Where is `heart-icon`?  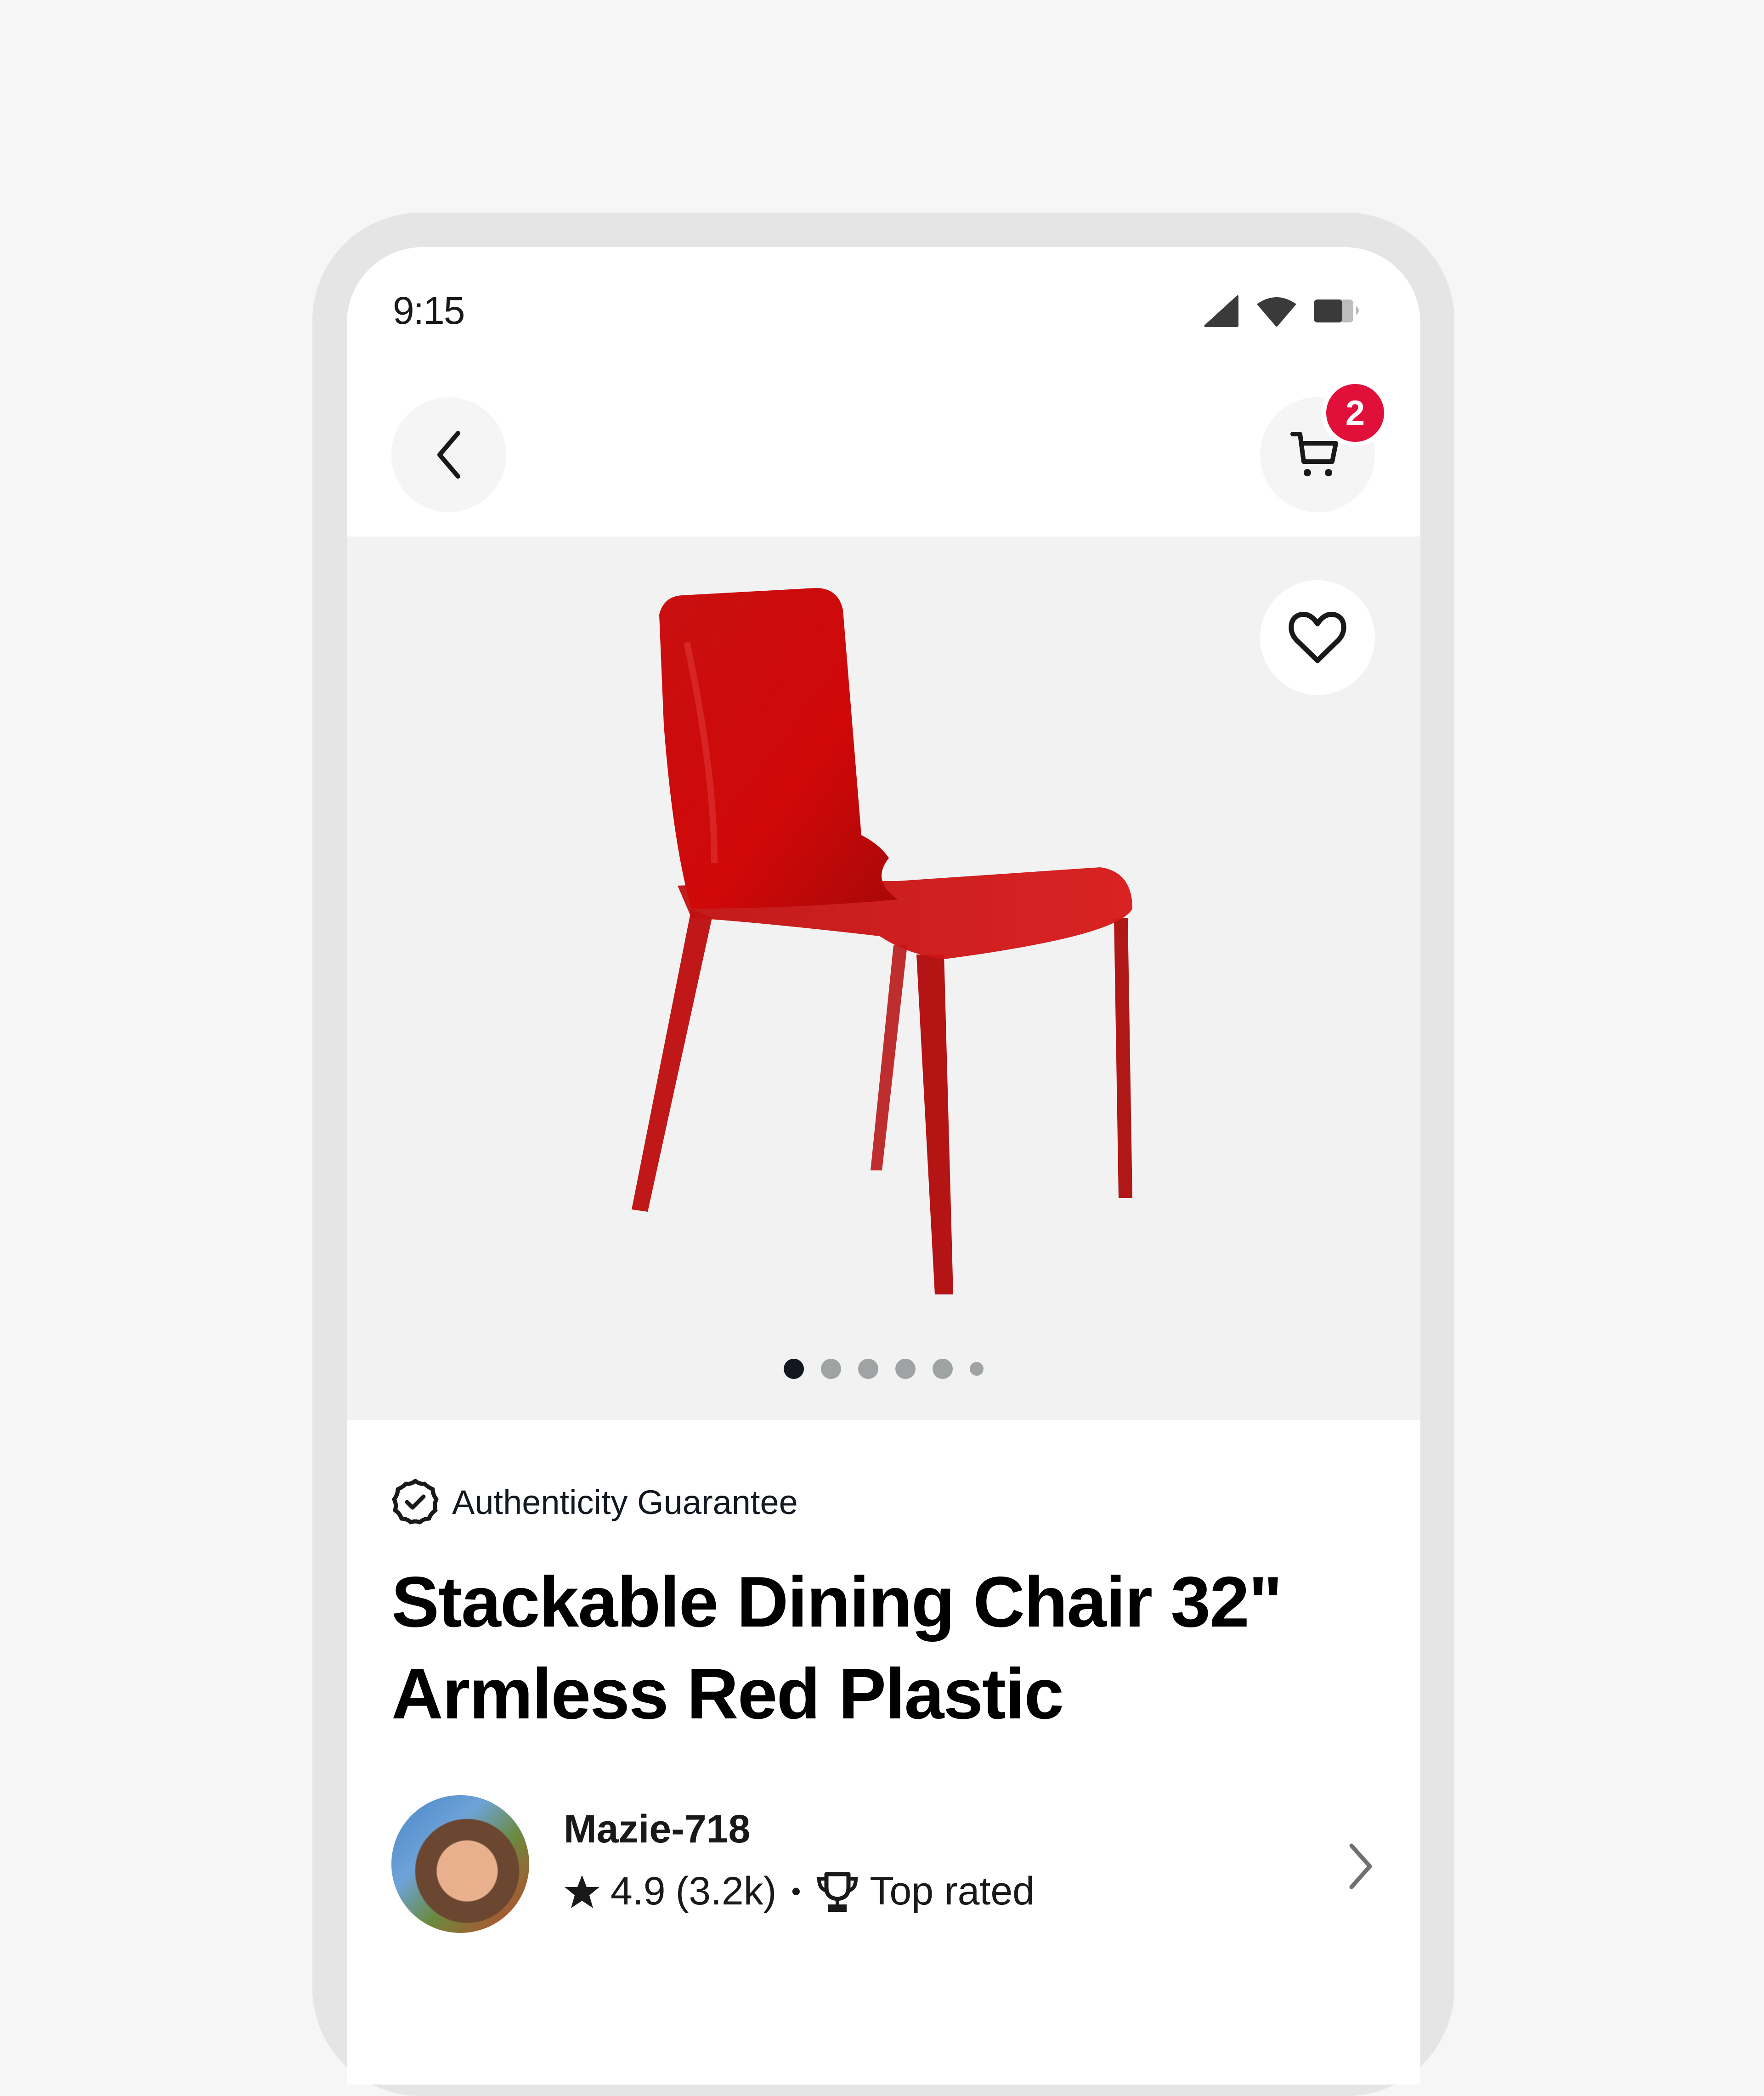
heart-icon is located at coordinates (1318, 637).